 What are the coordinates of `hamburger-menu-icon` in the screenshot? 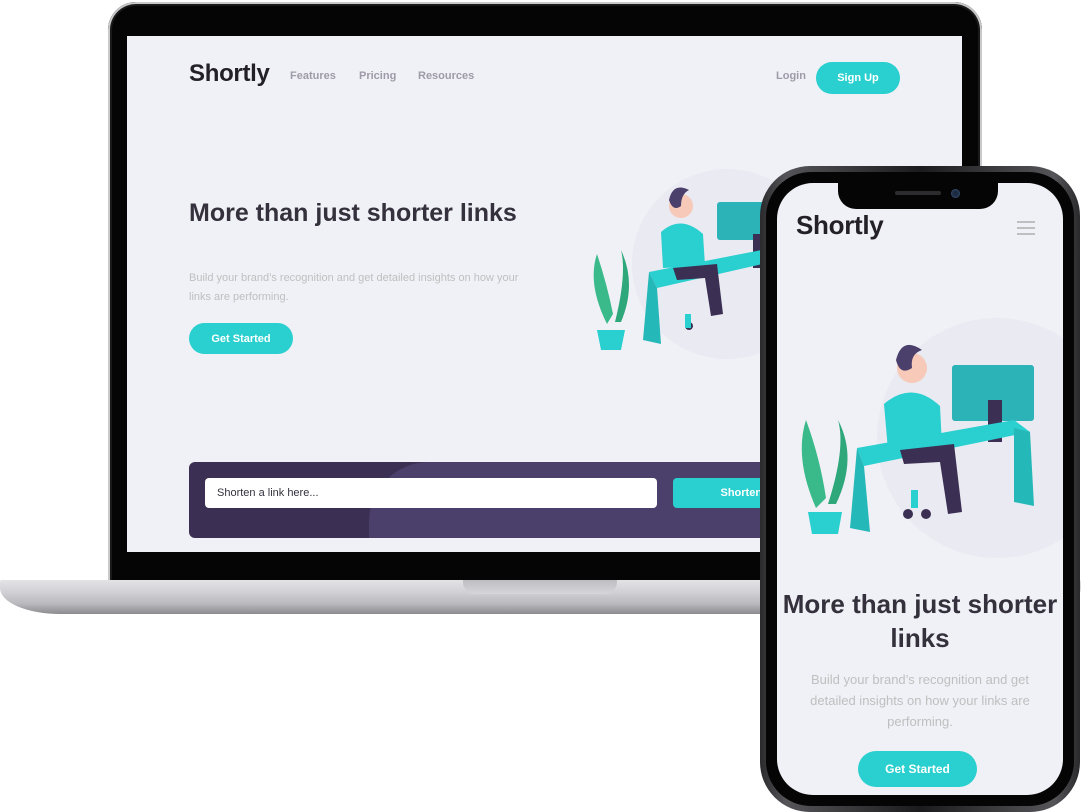 It's located at (1026, 228).